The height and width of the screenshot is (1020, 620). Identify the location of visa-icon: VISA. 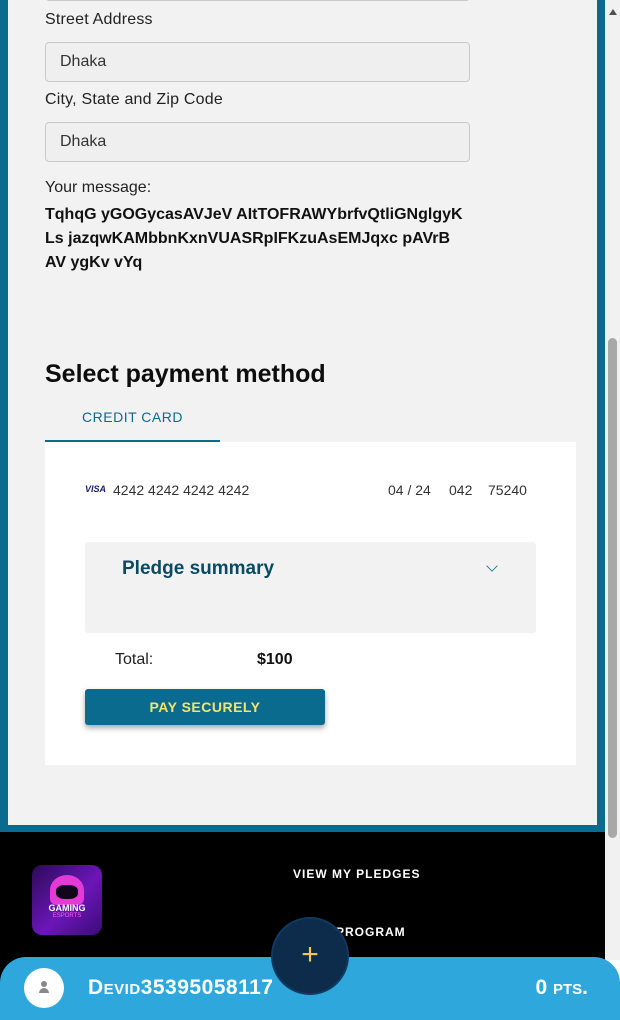
(96, 489).